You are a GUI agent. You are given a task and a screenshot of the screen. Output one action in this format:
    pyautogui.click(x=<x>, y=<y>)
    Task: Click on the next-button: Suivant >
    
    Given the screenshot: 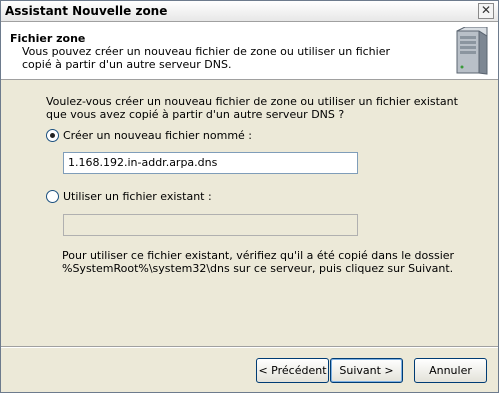 What is the action you would take?
    pyautogui.click(x=366, y=370)
    